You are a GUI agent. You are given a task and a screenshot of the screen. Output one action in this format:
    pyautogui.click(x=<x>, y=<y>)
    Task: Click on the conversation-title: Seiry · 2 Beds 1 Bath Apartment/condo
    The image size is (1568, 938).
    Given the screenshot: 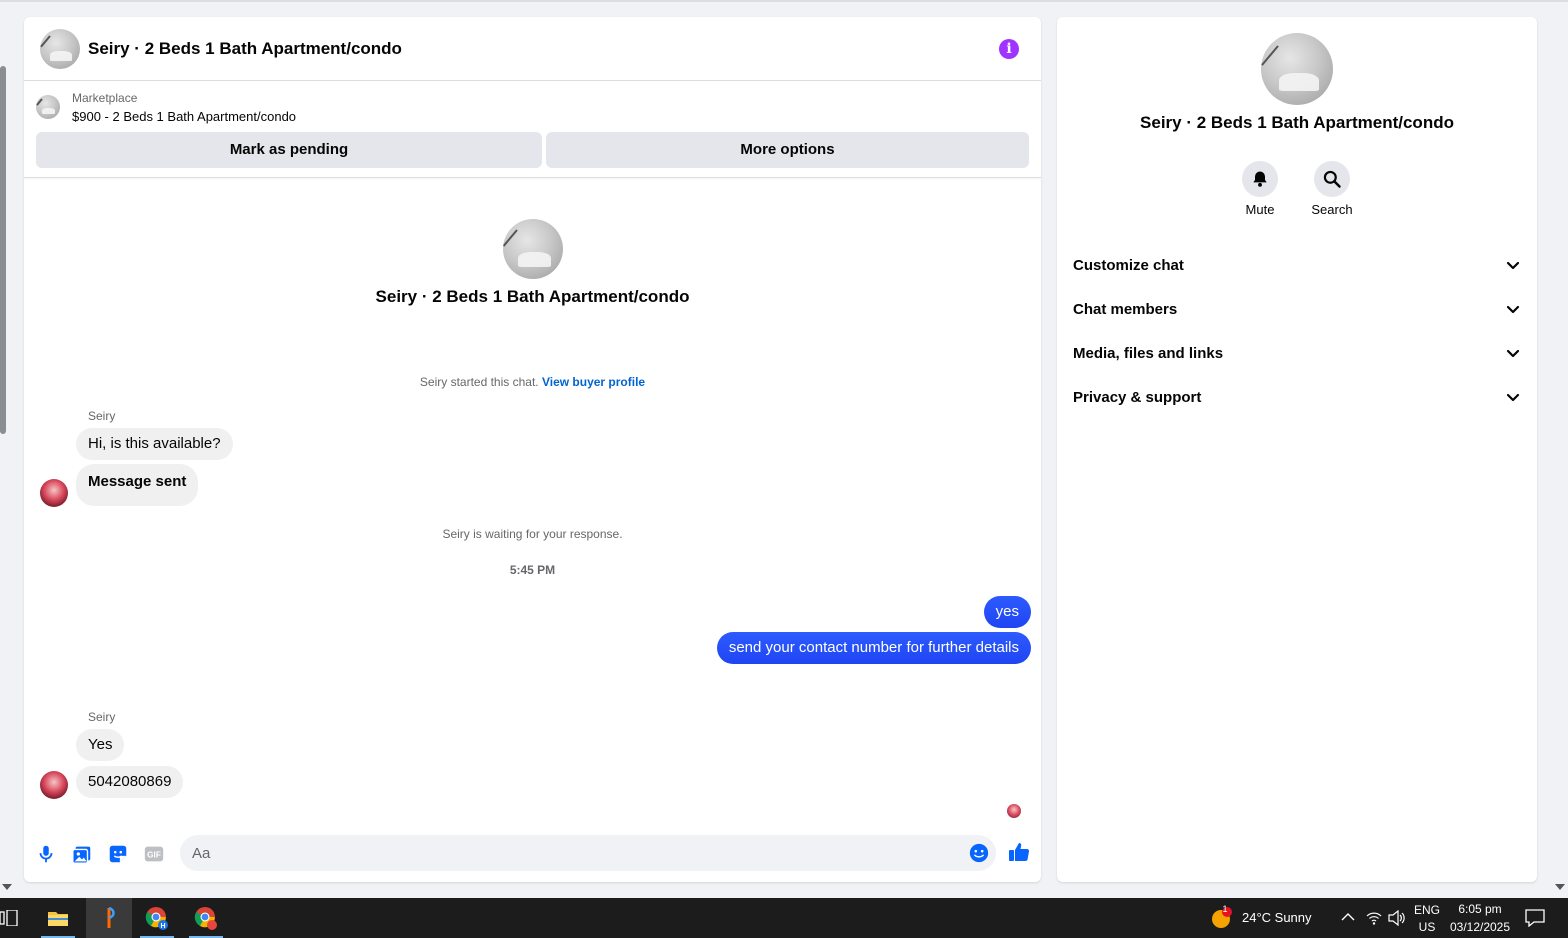 What is the action you would take?
    pyautogui.click(x=532, y=296)
    